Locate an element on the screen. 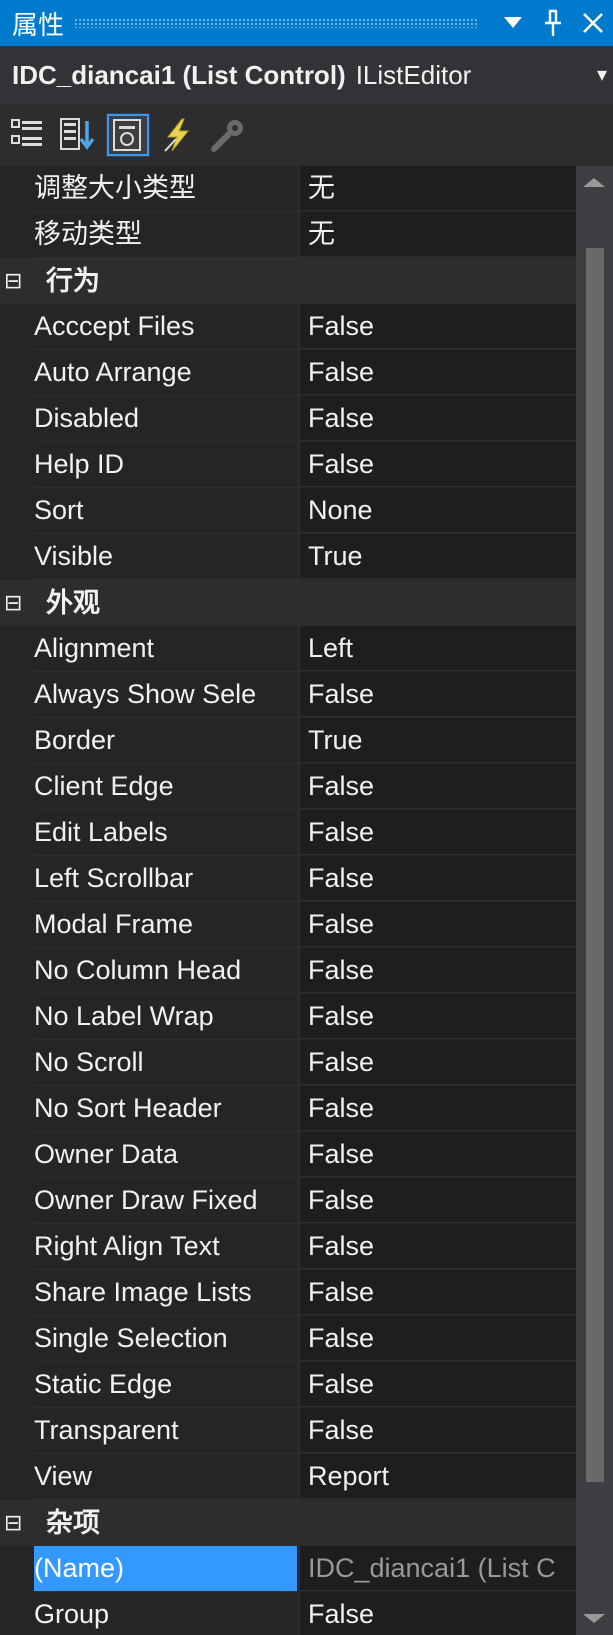 Image resolution: width=613 pixels, height=1635 pixels. property-row: 调整大小类型 无 is located at coordinates (288, 189).